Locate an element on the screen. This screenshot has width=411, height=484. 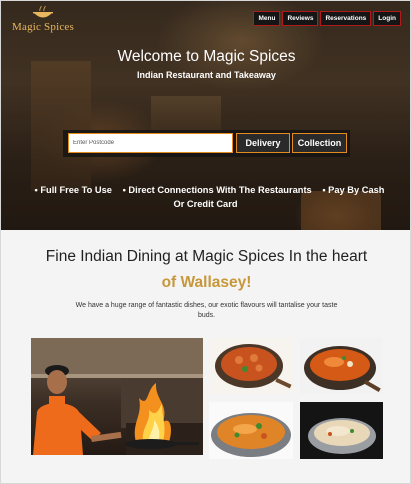
nav-reservations: Reservations is located at coordinates (346, 18).